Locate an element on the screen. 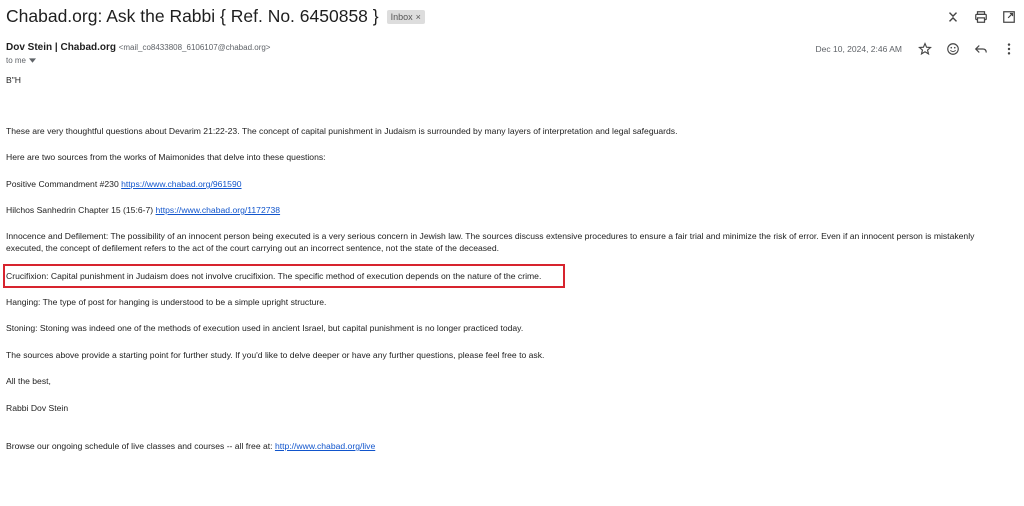  expand-collapse-icon is located at coordinates (953, 17).